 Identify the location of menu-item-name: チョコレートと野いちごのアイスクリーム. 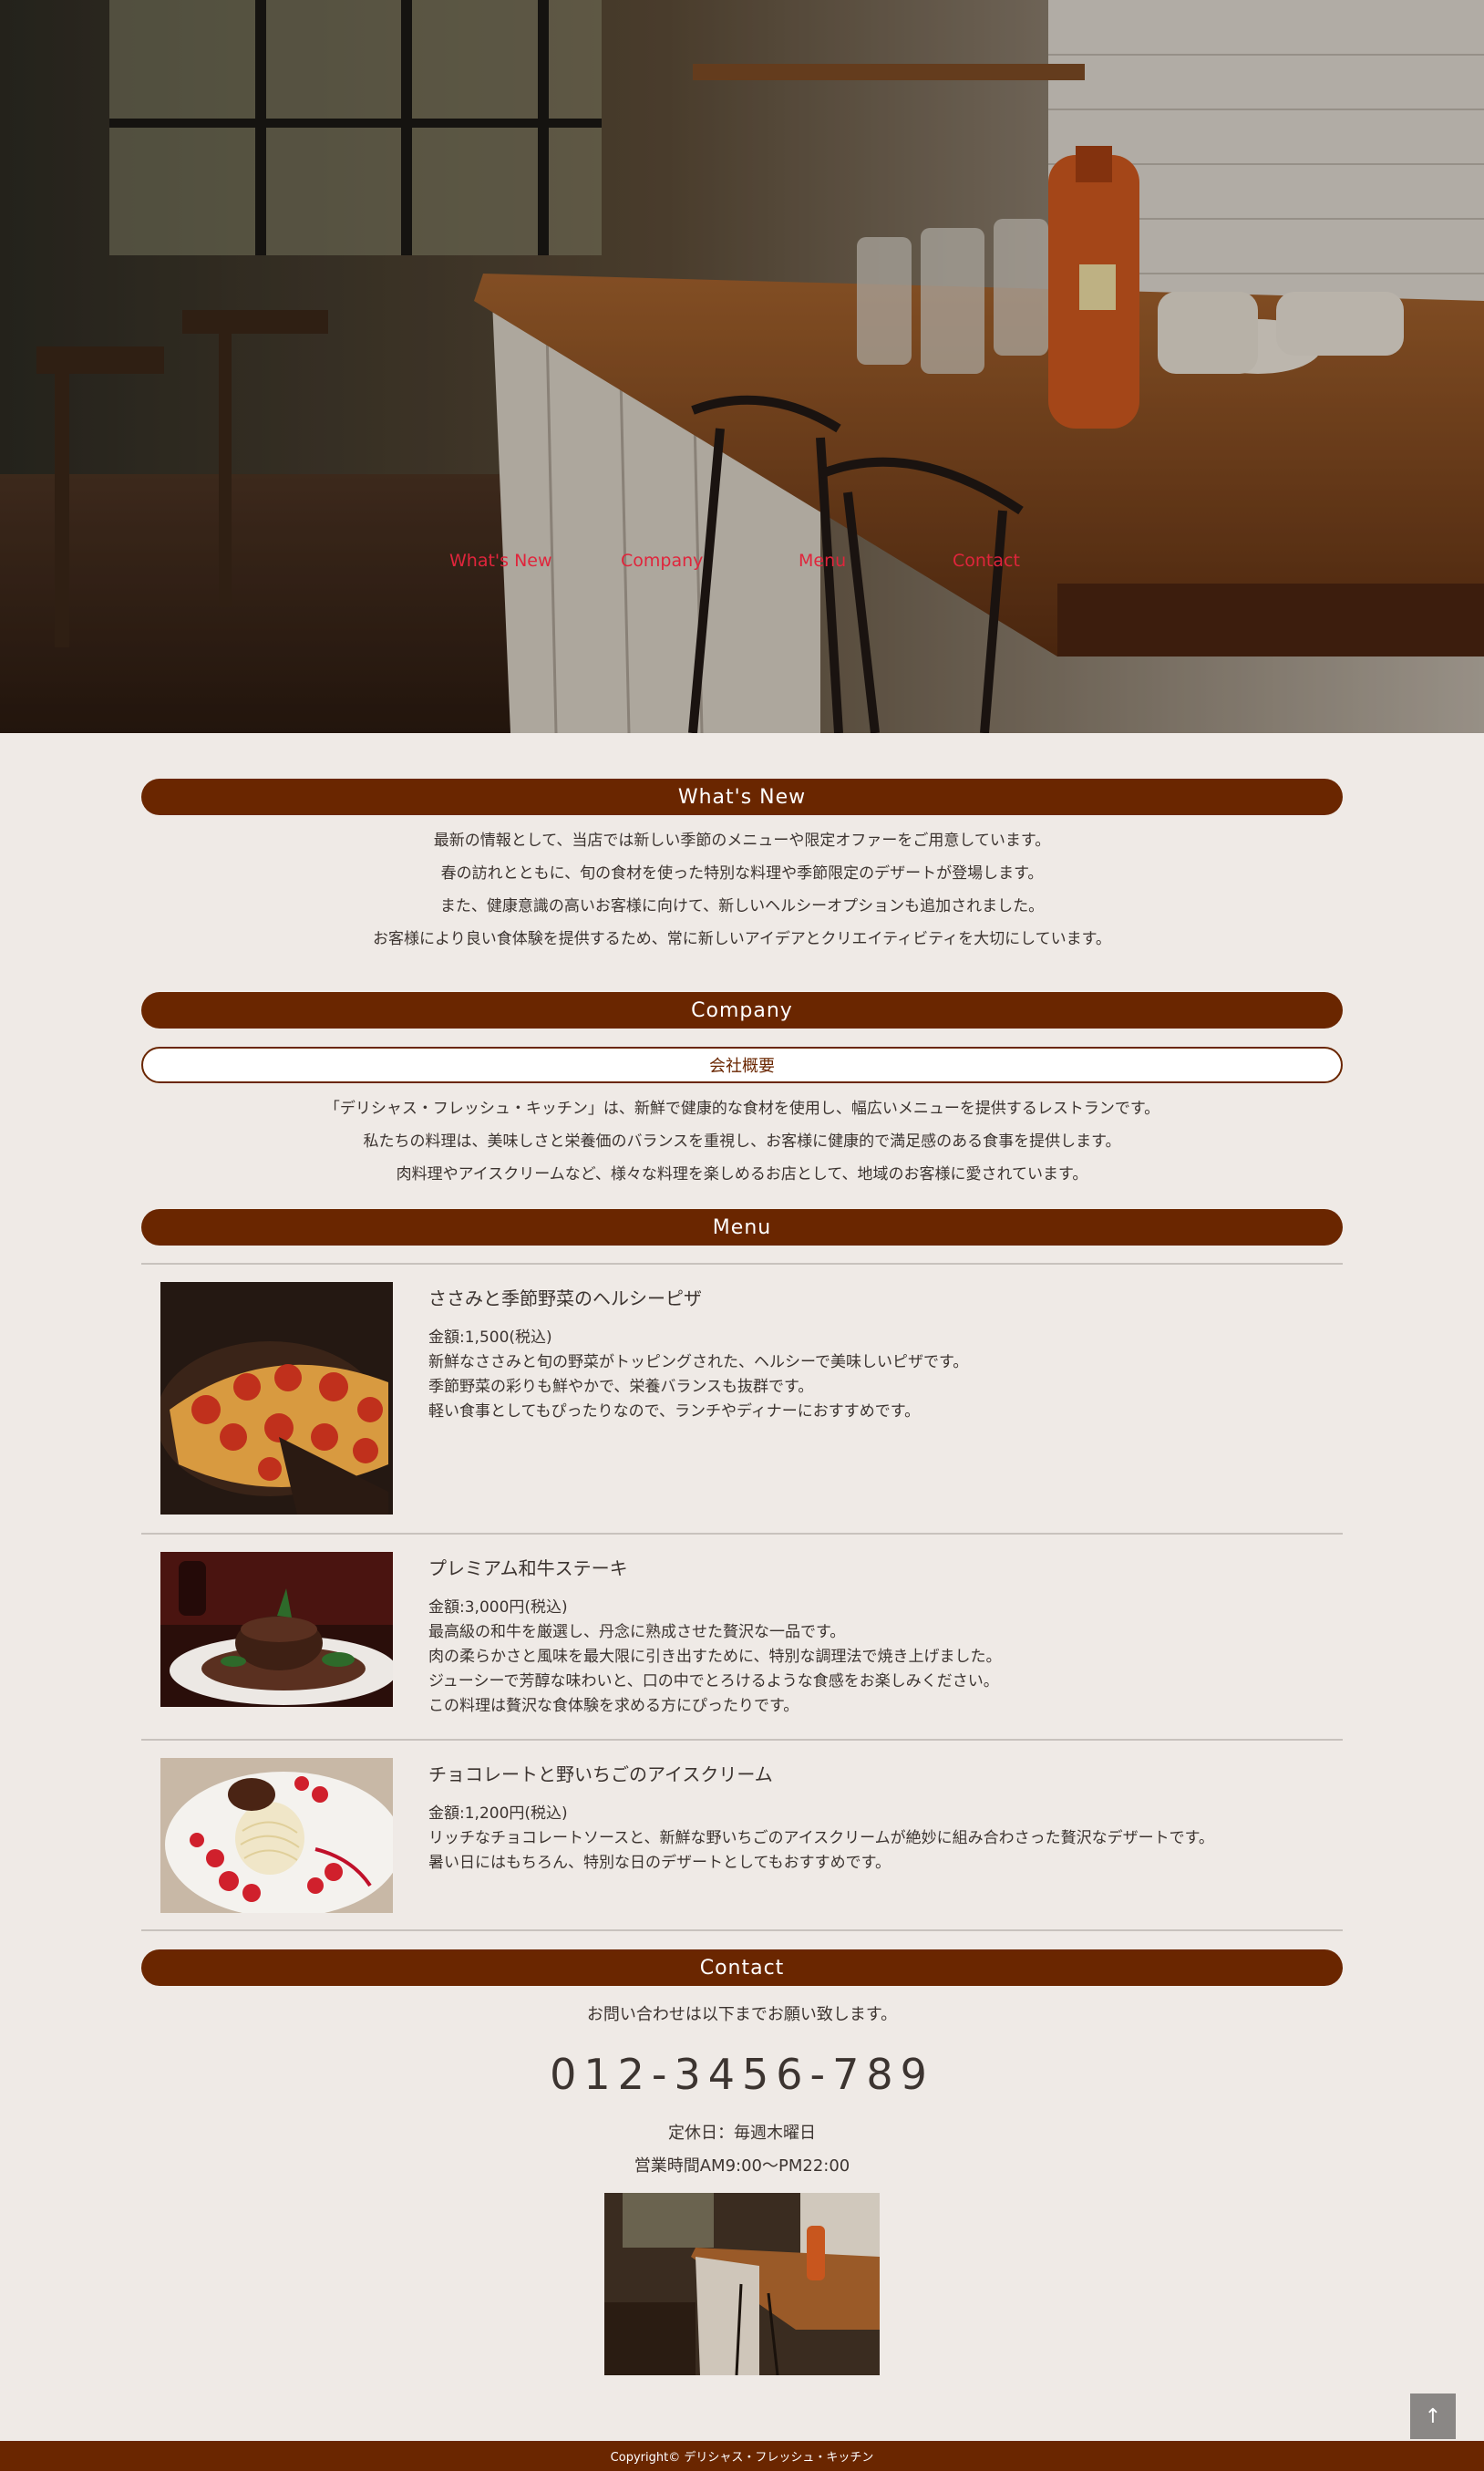
(600, 1774).